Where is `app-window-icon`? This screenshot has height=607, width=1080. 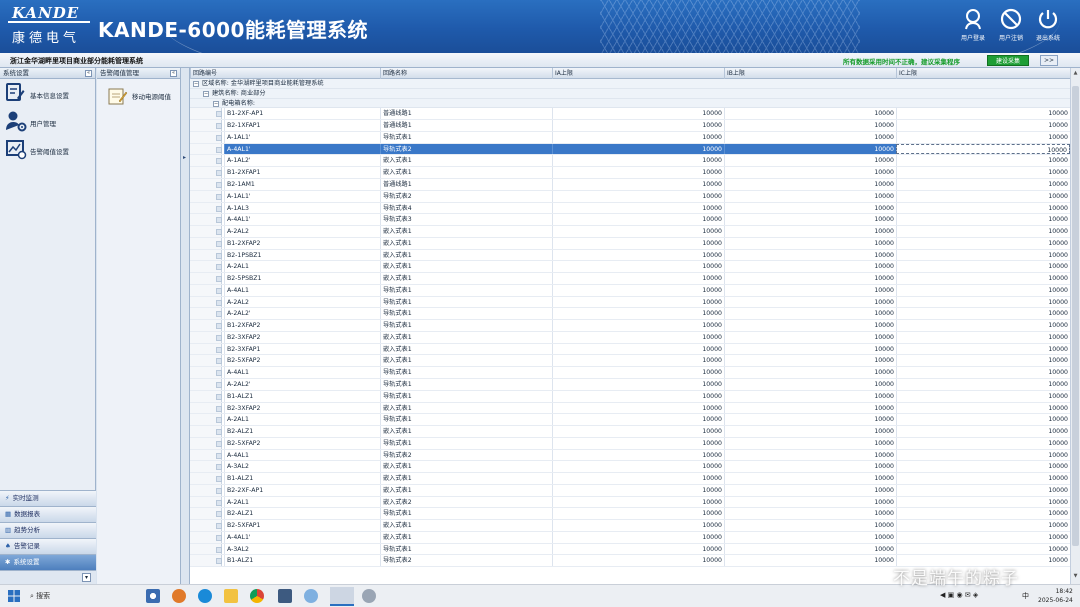
app-window-icon is located at coordinates (285, 596).